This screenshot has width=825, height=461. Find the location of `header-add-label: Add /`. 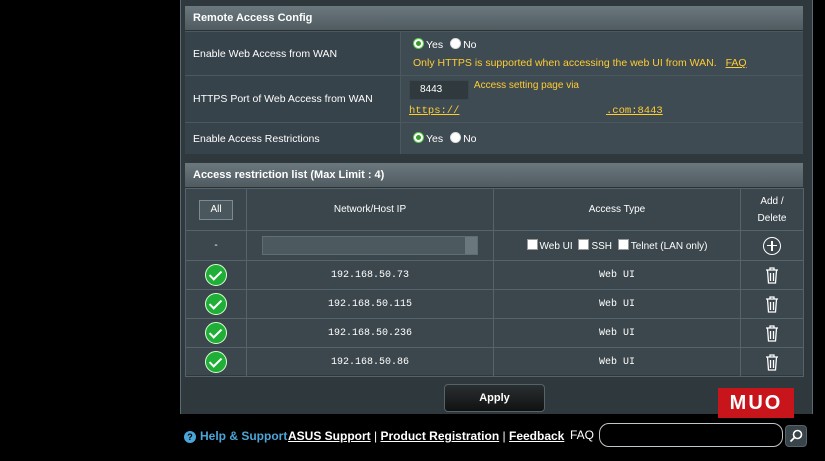

header-add-label: Add / is located at coordinates (772, 201).